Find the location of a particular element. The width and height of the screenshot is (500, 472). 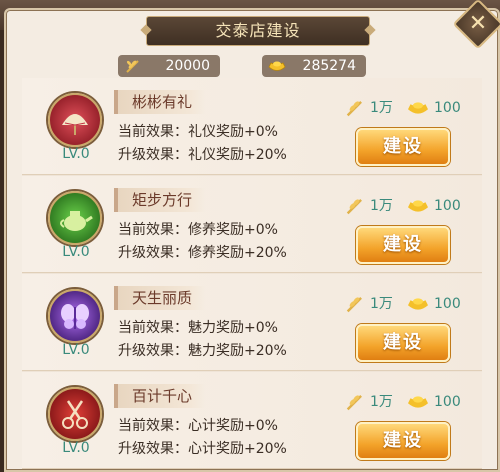

upgrade-effect: 升级效果：魅力奖励+20% is located at coordinates (202, 351).